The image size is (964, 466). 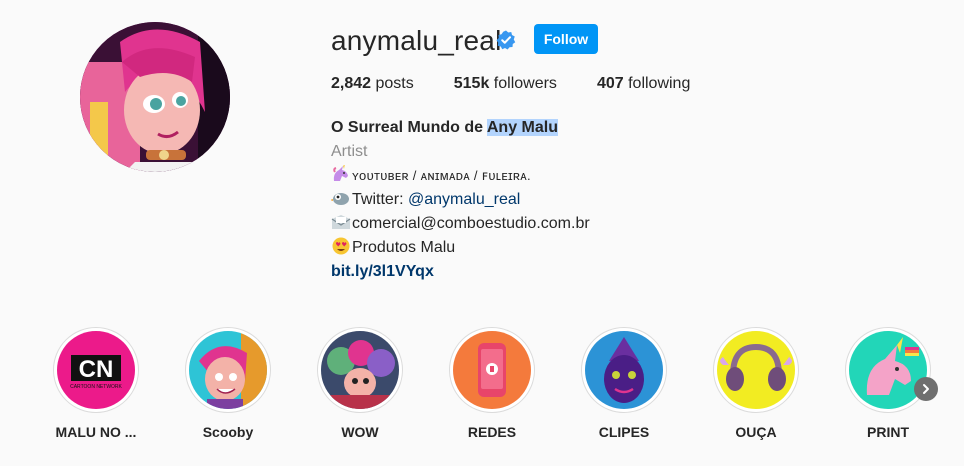 What do you see at coordinates (611, 248) in the screenshot?
I see `bio-line-4: Produtos Malu` at bounding box center [611, 248].